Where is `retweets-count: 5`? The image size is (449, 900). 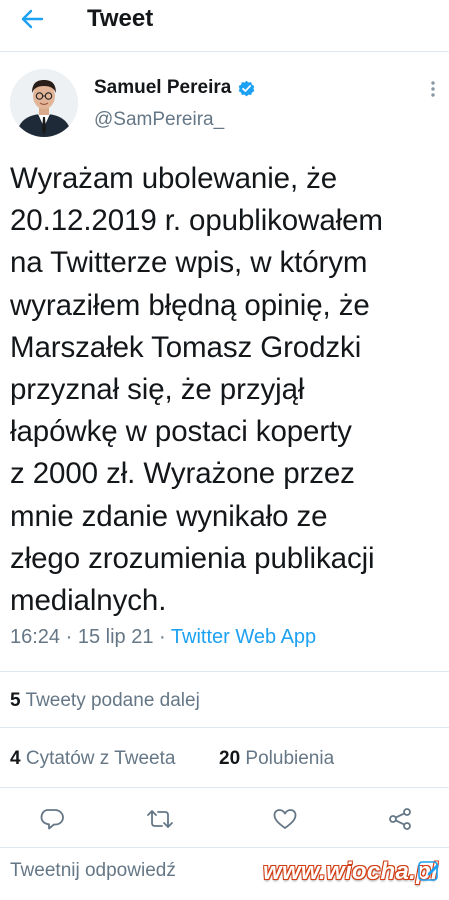
retweets-count: 5 is located at coordinates (15, 700).